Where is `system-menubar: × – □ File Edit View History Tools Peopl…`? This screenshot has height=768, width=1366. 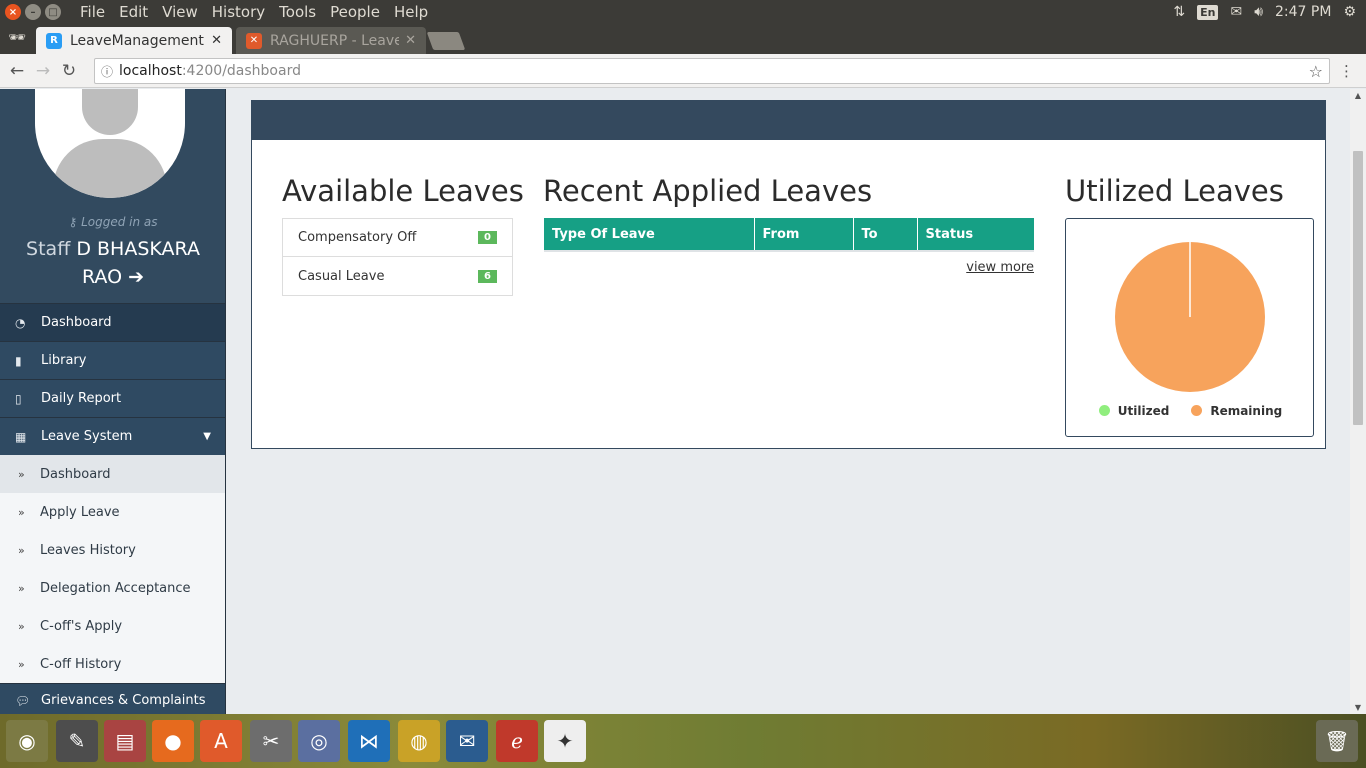
system-menubar: × – □ File Edit View History Tools Peopl… is located at coordinates (683, 12).